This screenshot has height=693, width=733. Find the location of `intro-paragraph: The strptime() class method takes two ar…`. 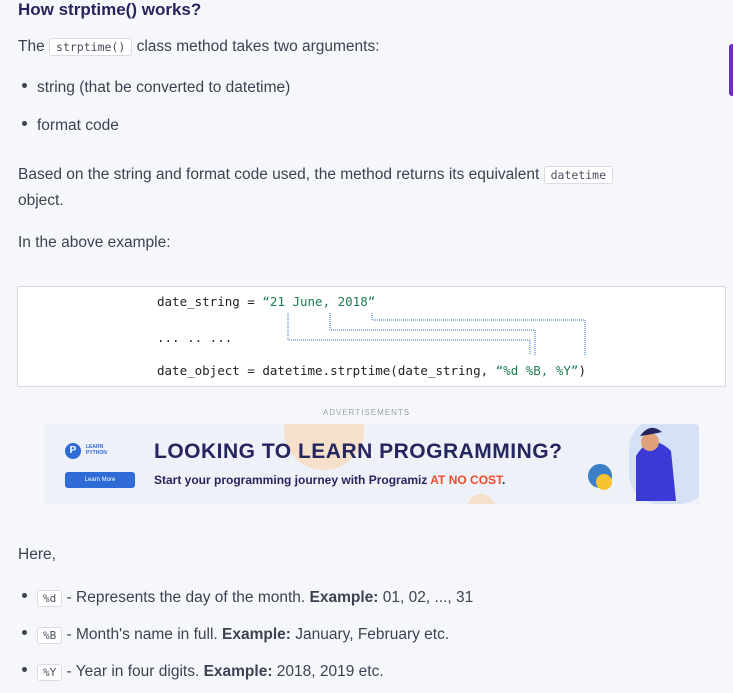

intro-paragraph: The strptime() class method takes two ar… is located at coordinates (199, 47).